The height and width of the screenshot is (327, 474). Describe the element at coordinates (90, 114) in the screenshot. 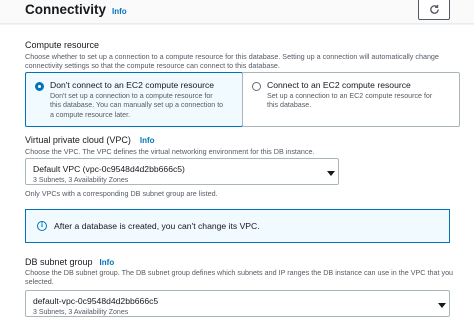

I see `option-dont-connect-desc-3: a compute resource later.` at that location.